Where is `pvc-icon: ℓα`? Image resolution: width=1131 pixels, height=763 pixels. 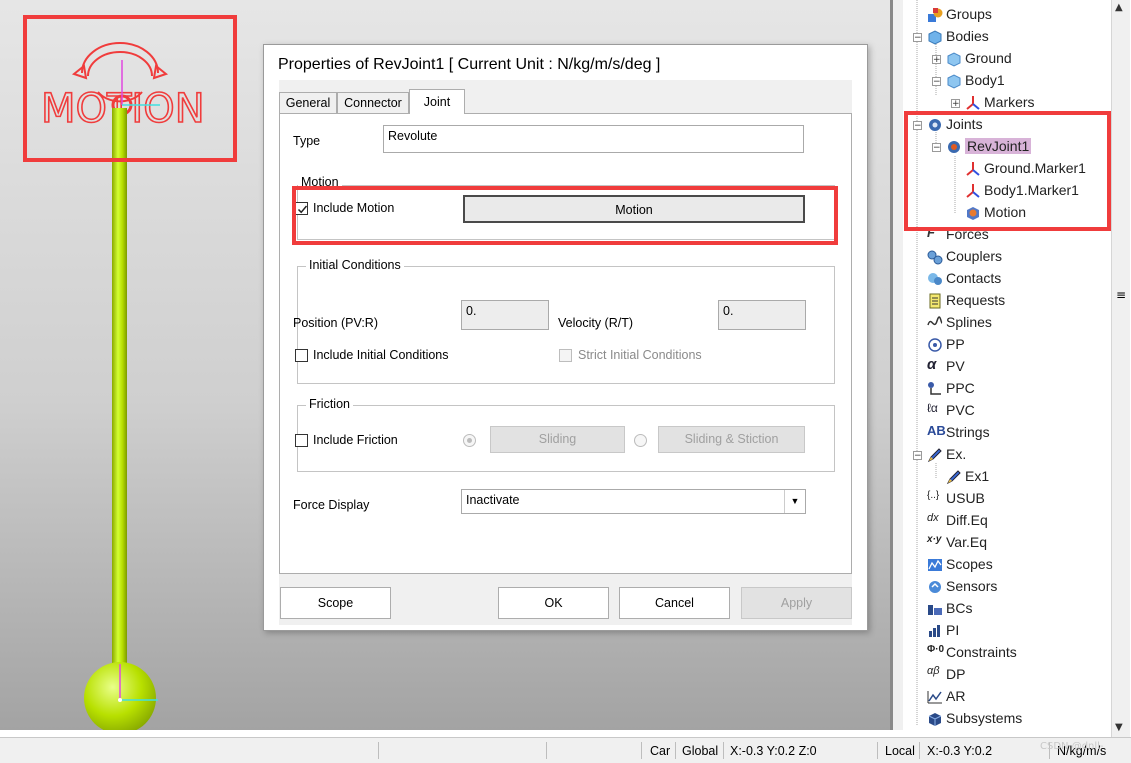 pvc-icon: ℓα is located at coordinates (932, 408).